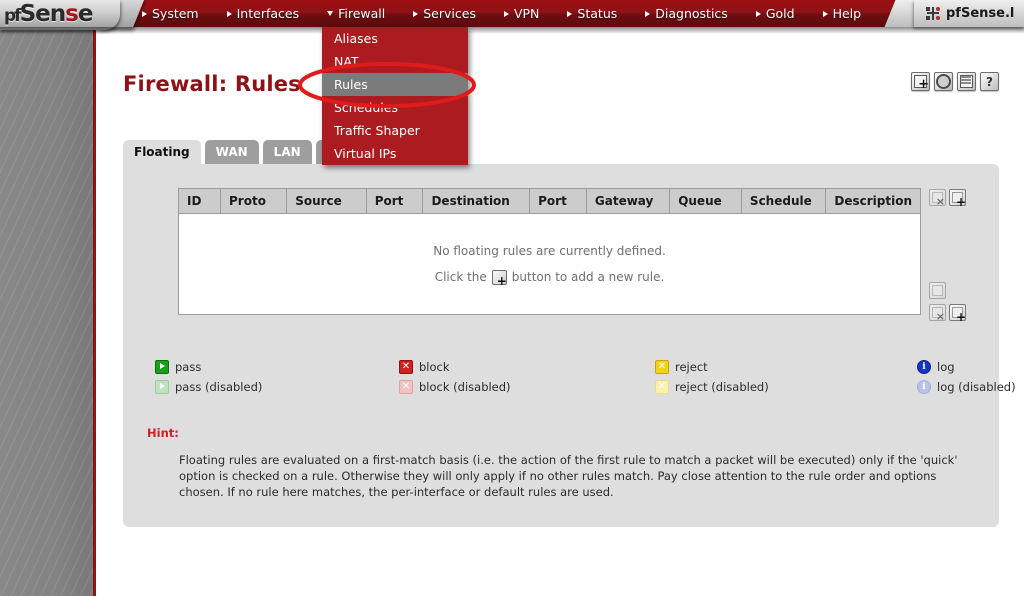 This screenshot has width=1024, height=596. What do you see at coordinates (13, 16) in the screenshot?
I see `logo-pf: pf` at bounding box center [13, 16].